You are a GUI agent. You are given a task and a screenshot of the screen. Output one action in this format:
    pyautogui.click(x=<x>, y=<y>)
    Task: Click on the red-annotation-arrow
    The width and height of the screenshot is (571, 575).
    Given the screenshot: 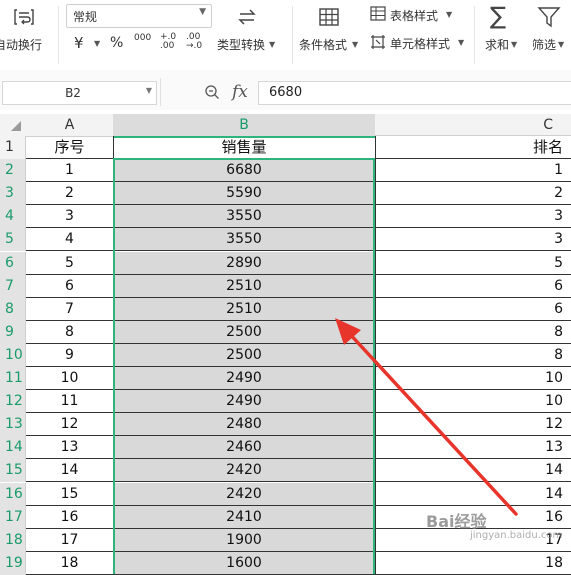 What is the action you would take?
    pyautogui.click(x=426, y=417)
    